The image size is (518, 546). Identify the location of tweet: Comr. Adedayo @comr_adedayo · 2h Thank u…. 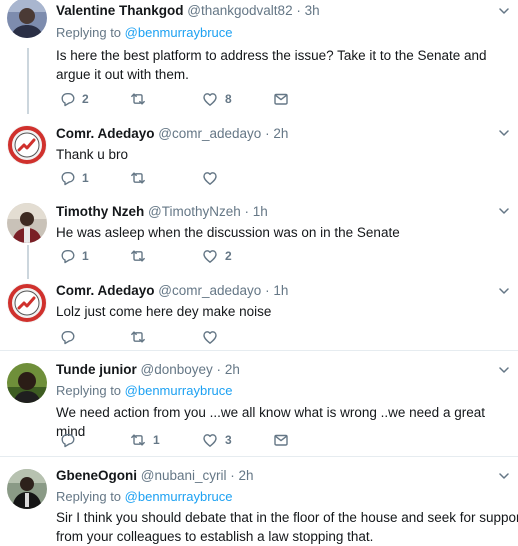
(259, 157).